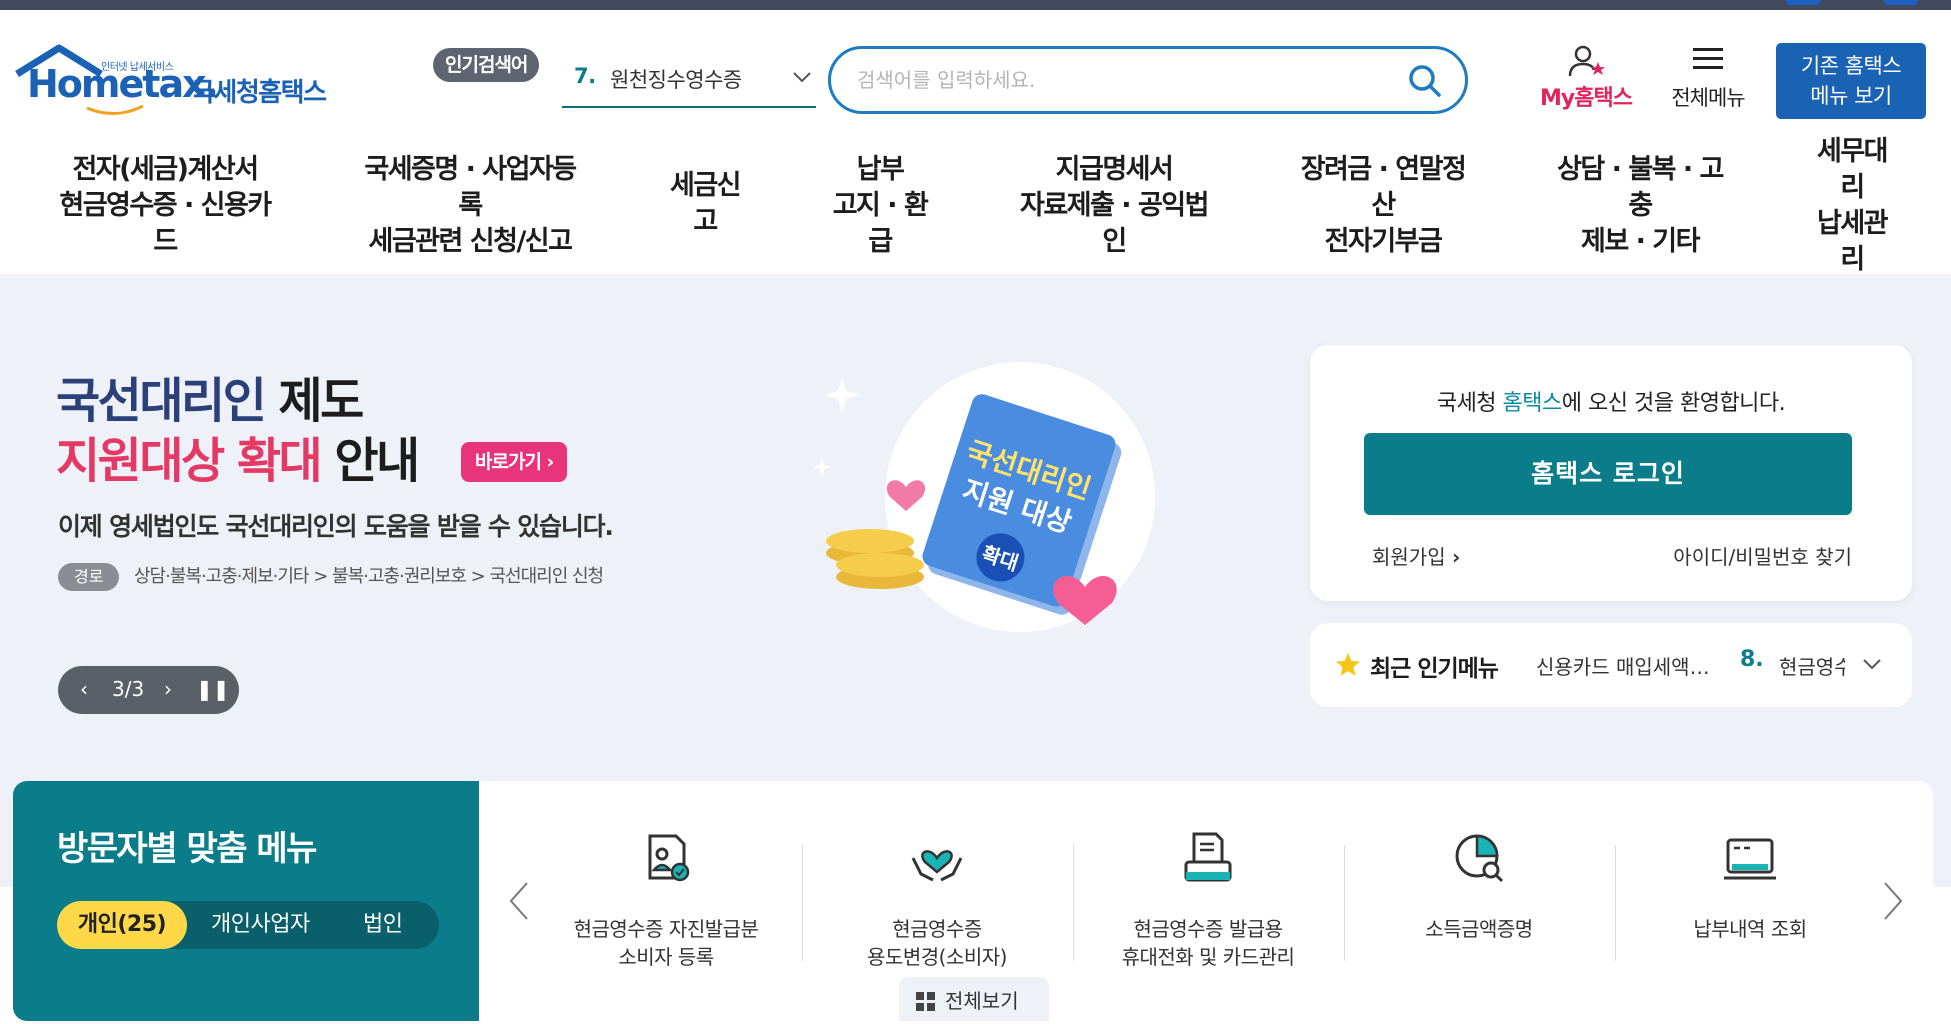  What do you see at coordinates (148, 690) in the screenshot?
I see `banner-pager: ‹ 3/3 › ❚❚` at bounding box center [148, 690].